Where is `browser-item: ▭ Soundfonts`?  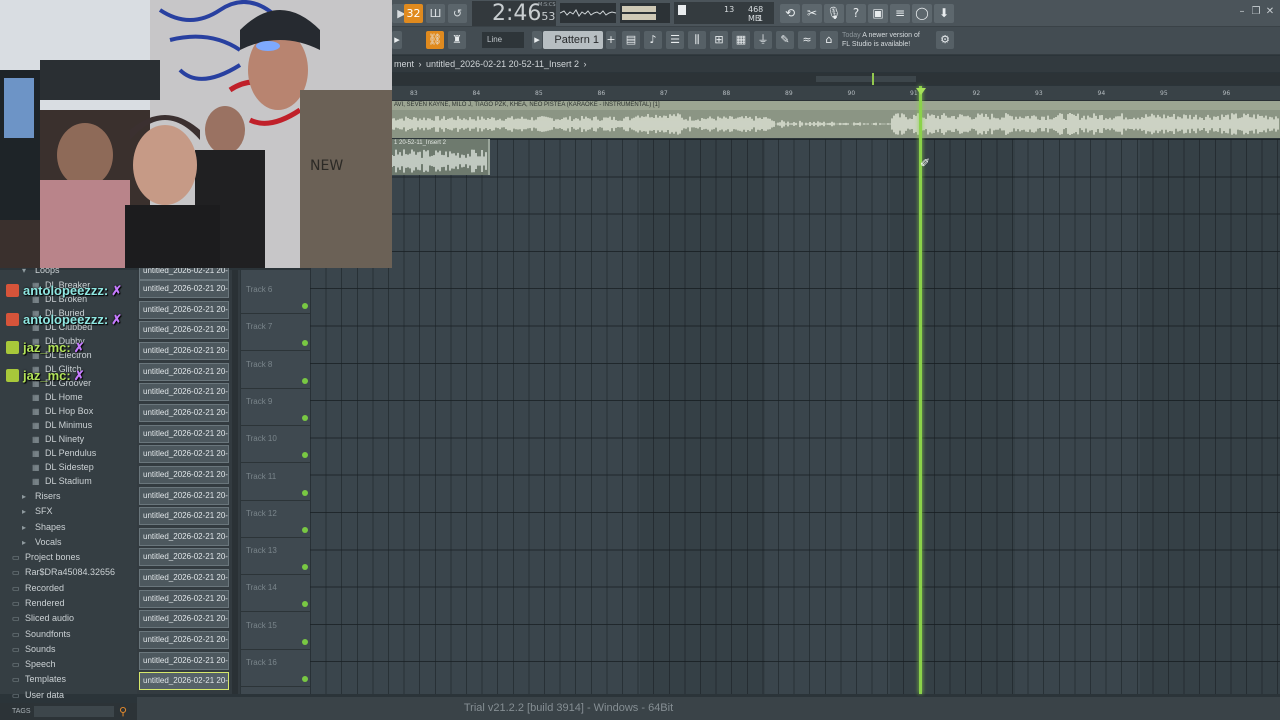 browser-item: ▭ Soundfonts is located at coordinates (41, 634).